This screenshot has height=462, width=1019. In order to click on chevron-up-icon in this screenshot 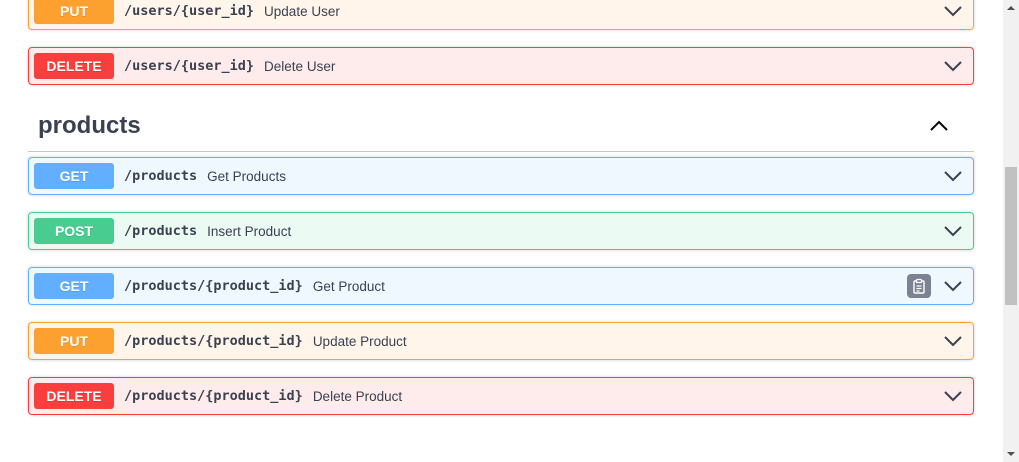, I will do `click(939, 126)`.